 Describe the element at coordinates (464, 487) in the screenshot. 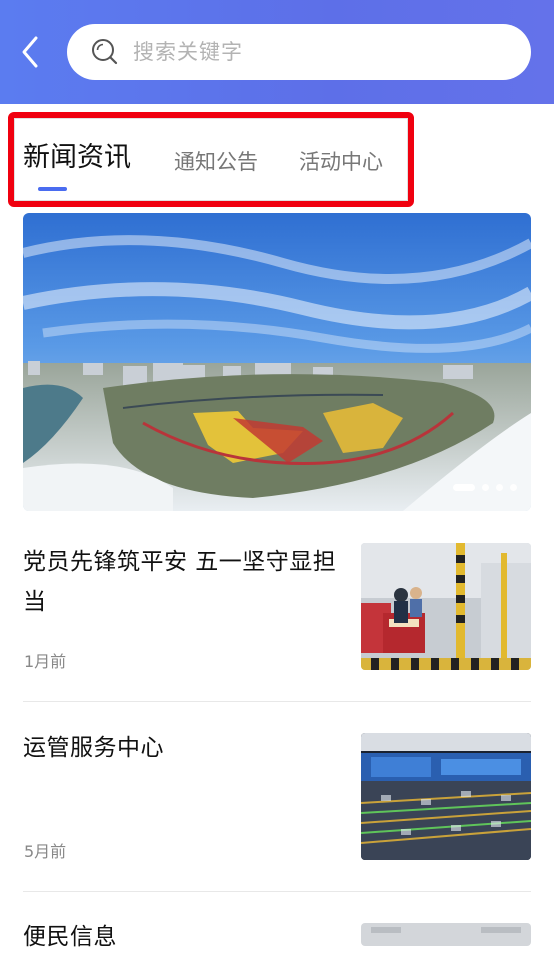

I see `carousel-dot-active` at that location.